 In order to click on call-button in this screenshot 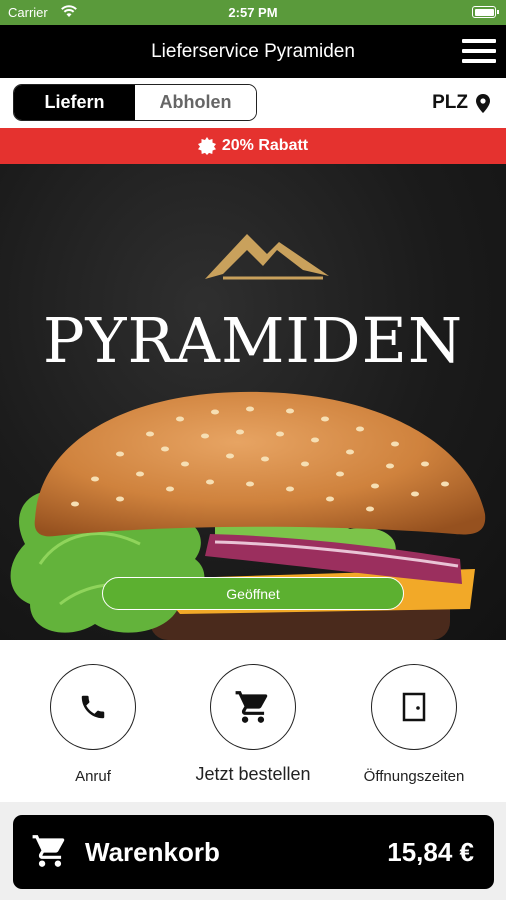, I will do `click(93, 707)`.